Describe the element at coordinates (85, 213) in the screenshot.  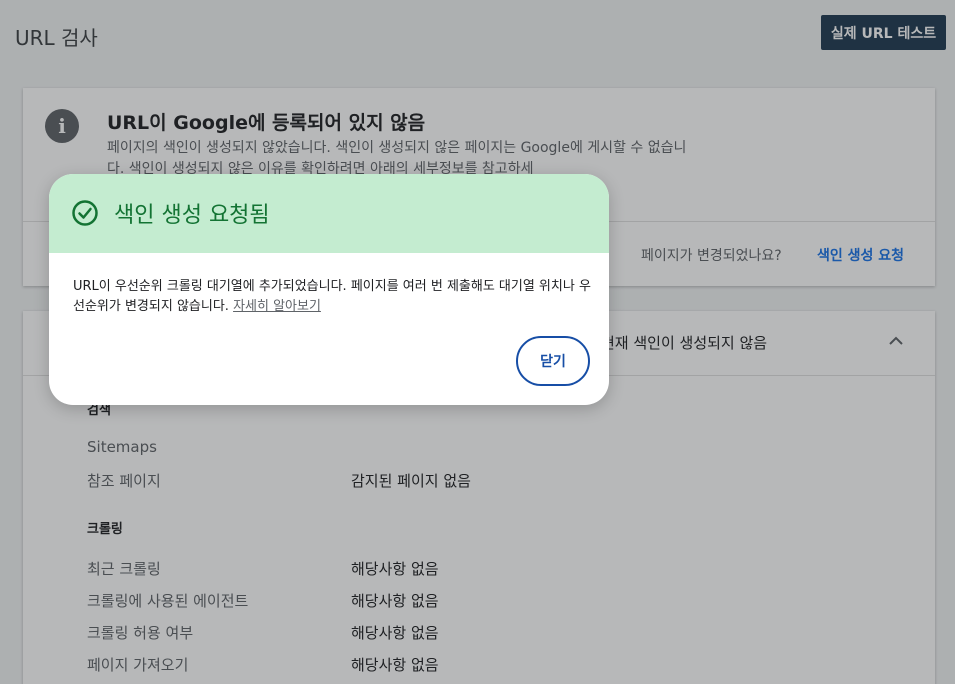
I see `check-circle-icon` at that location.